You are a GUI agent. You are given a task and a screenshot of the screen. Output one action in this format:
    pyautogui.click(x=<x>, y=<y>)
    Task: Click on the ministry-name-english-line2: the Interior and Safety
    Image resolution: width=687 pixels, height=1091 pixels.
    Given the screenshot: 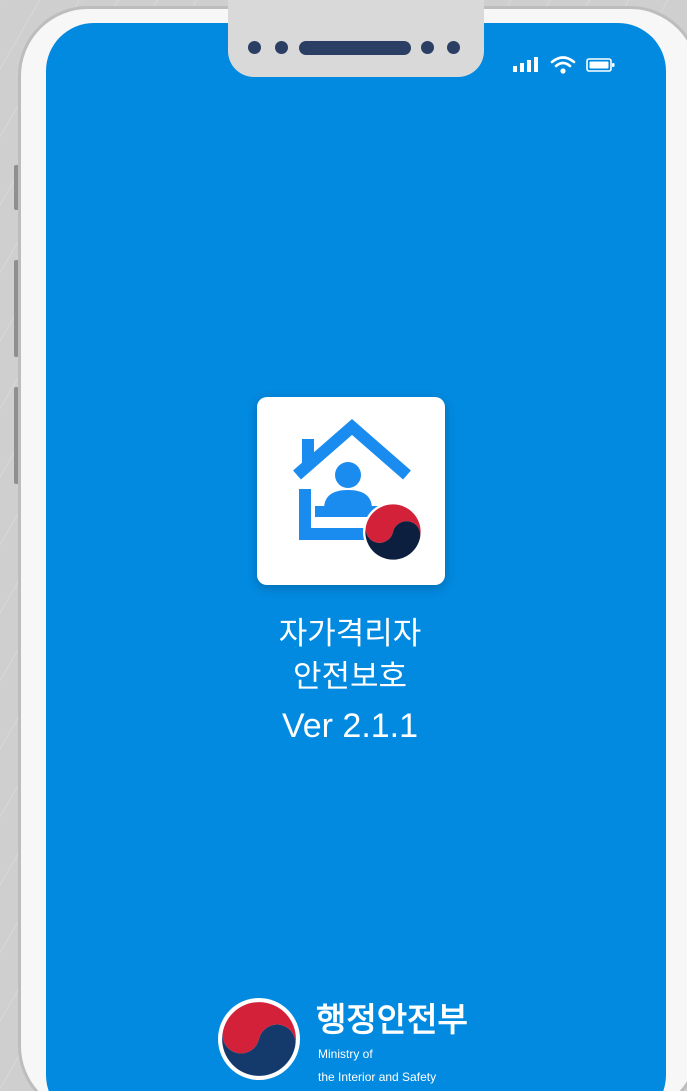 What is the action you would take?
    pyautogui.click(x=377, y=1077)
    